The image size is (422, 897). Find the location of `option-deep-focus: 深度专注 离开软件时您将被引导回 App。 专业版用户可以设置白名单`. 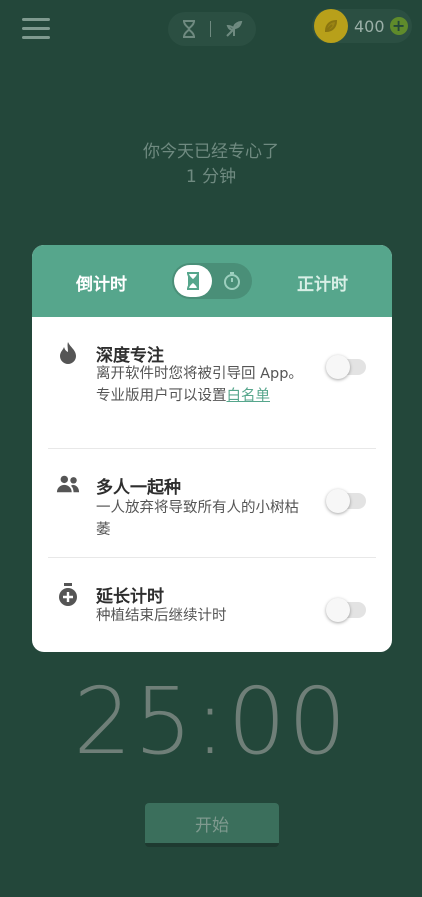

option-deep-focus: 深度专注 离开软件时您将被引导回 App。 专业版用户可以设置白名单 is located at coordinates (212, 382).